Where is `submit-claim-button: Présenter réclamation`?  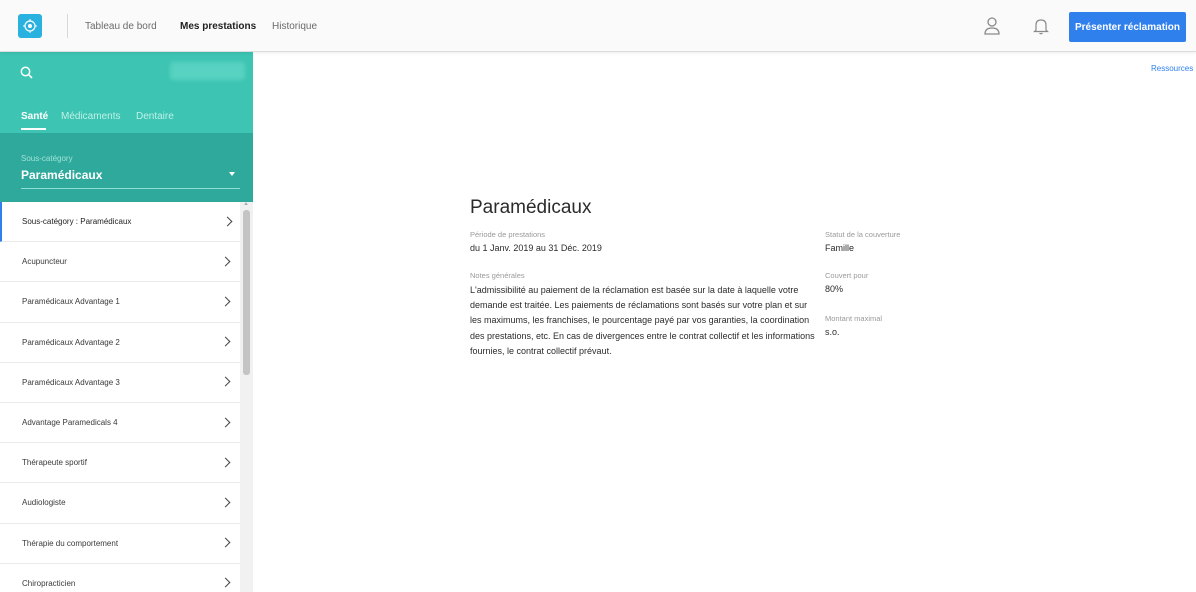 submit-claim-button: Présenter réclamation is located at coordinates (1127, 27).